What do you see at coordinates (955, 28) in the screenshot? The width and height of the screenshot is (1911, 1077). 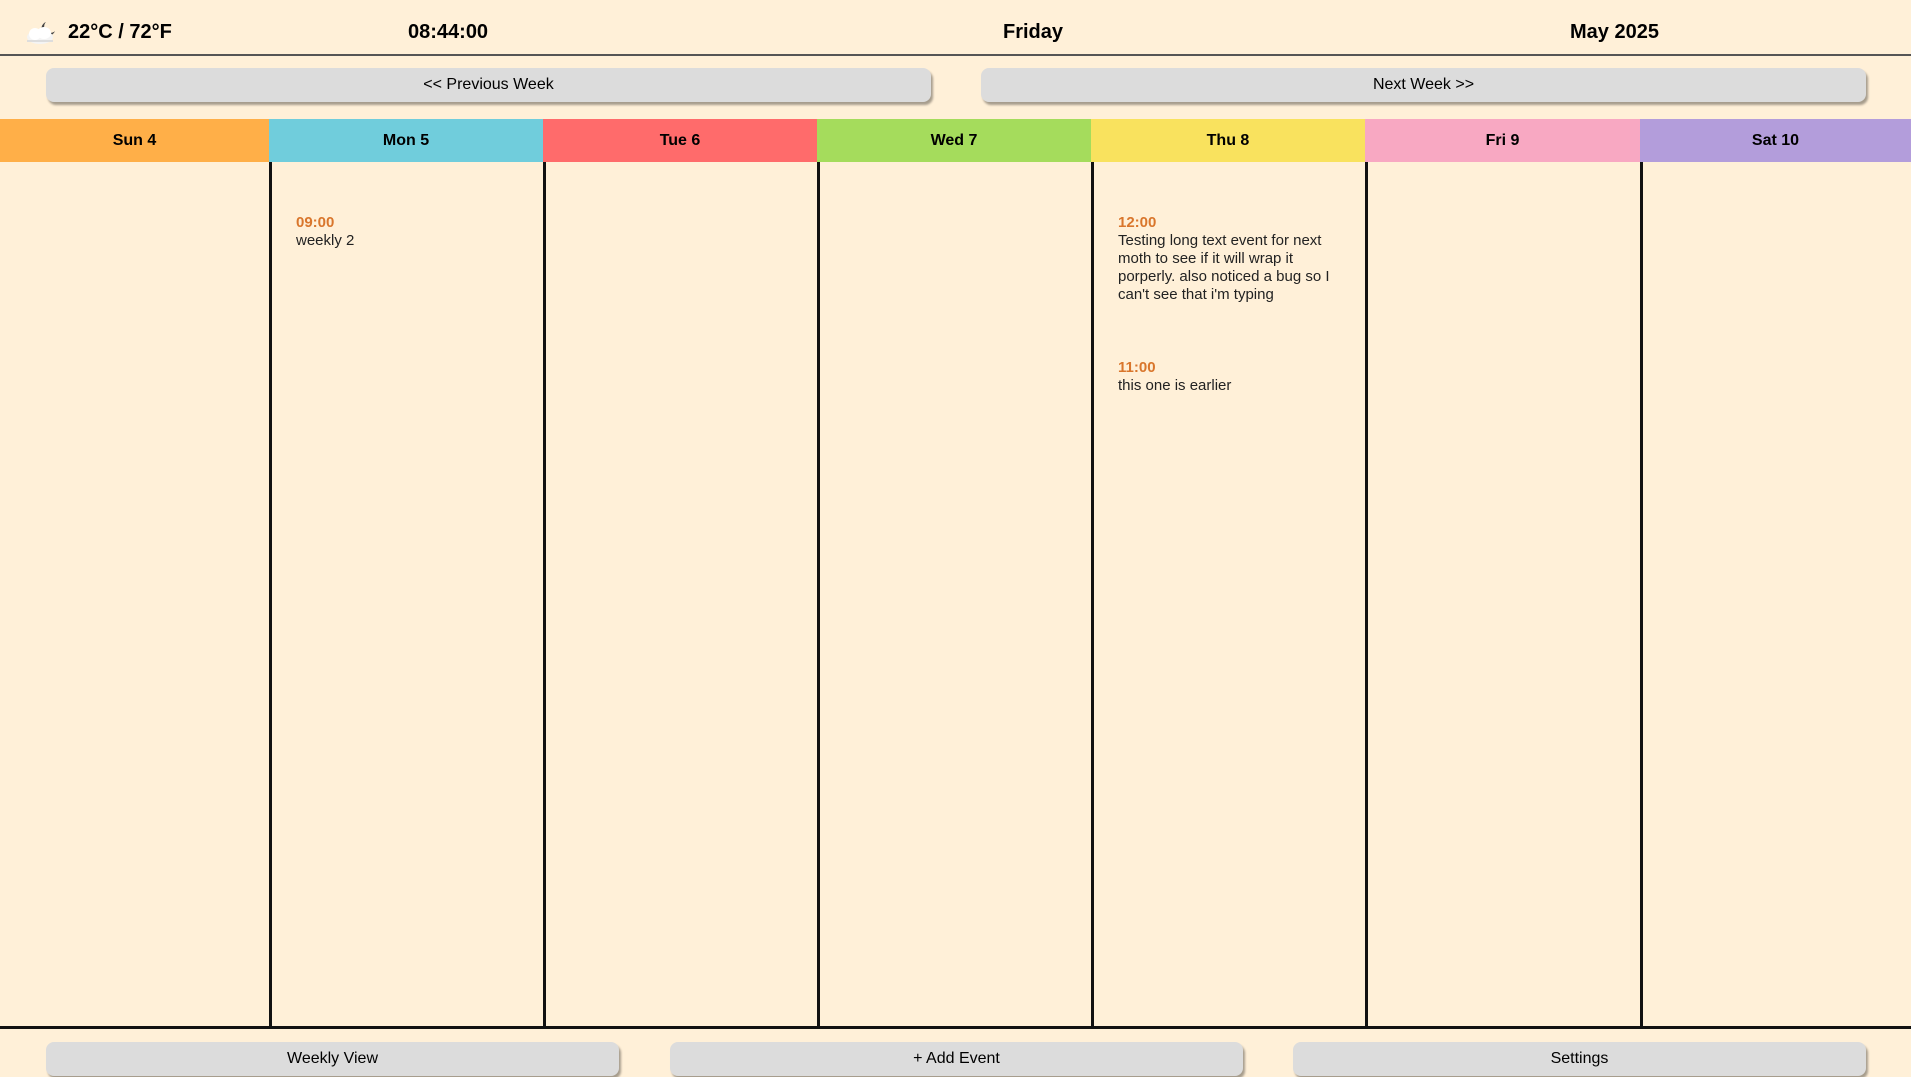 I see `top-bar: 22°C / 72°F 08:44:00 Friday May 2025` at bounding box center [955, 28].